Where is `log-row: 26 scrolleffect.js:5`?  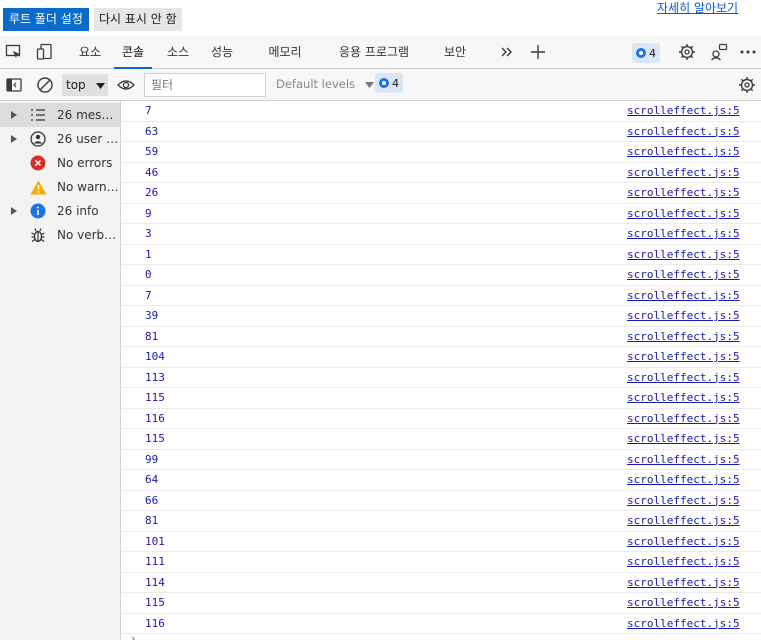 log-row: 26 scrolleffect.js:5 is located at coordinates (441, 193).